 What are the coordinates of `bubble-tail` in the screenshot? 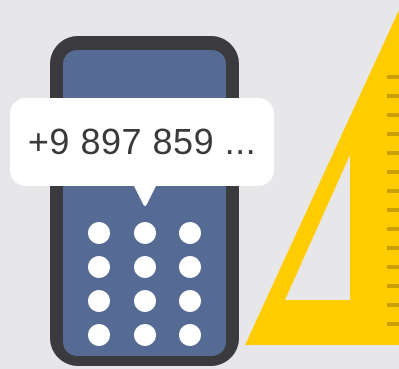 It's located at (145, 194).